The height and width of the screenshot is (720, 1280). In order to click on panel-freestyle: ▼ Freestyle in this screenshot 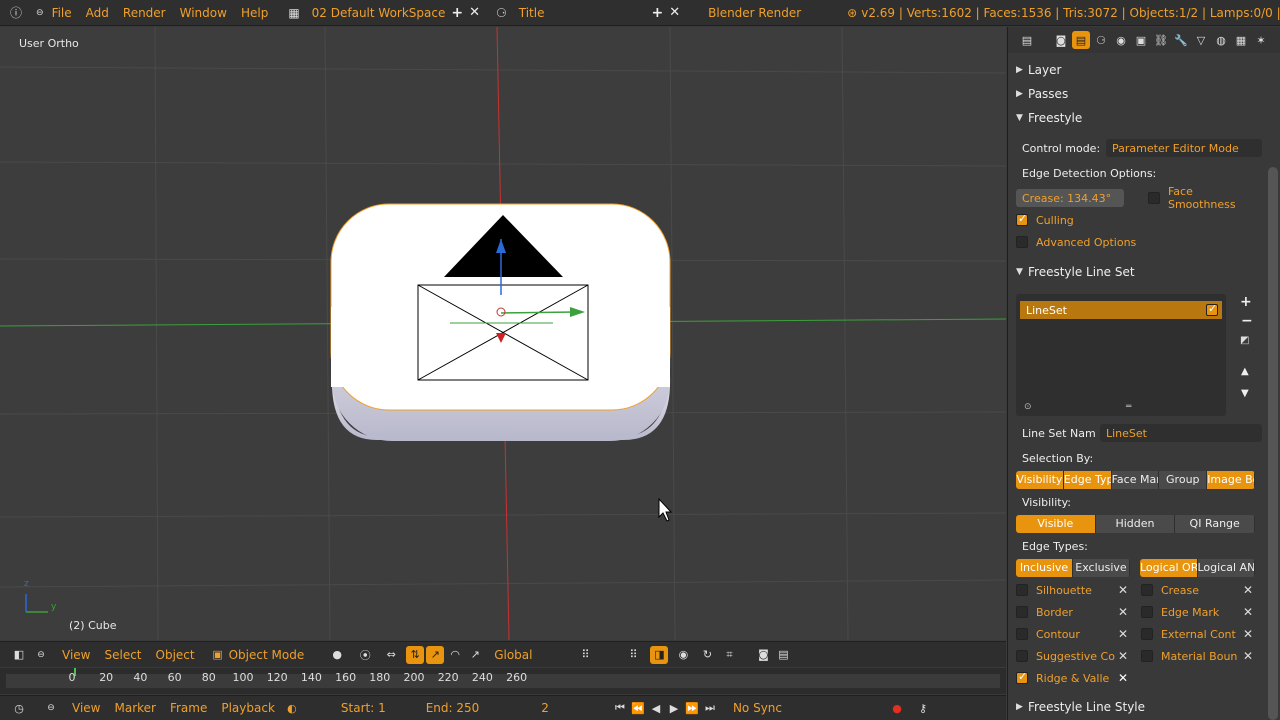, I will do `click(1139, 118)`.